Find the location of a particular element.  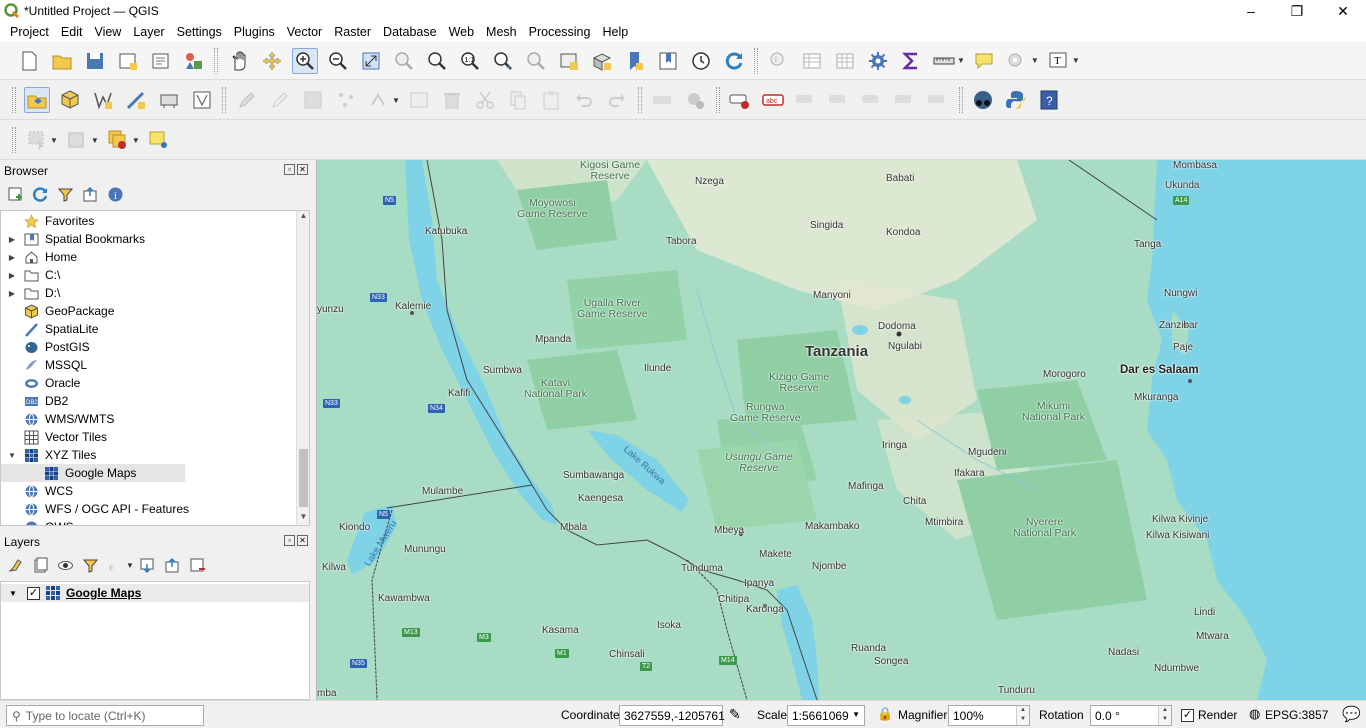

menu-project: Project is located at coordinates (29, 32).